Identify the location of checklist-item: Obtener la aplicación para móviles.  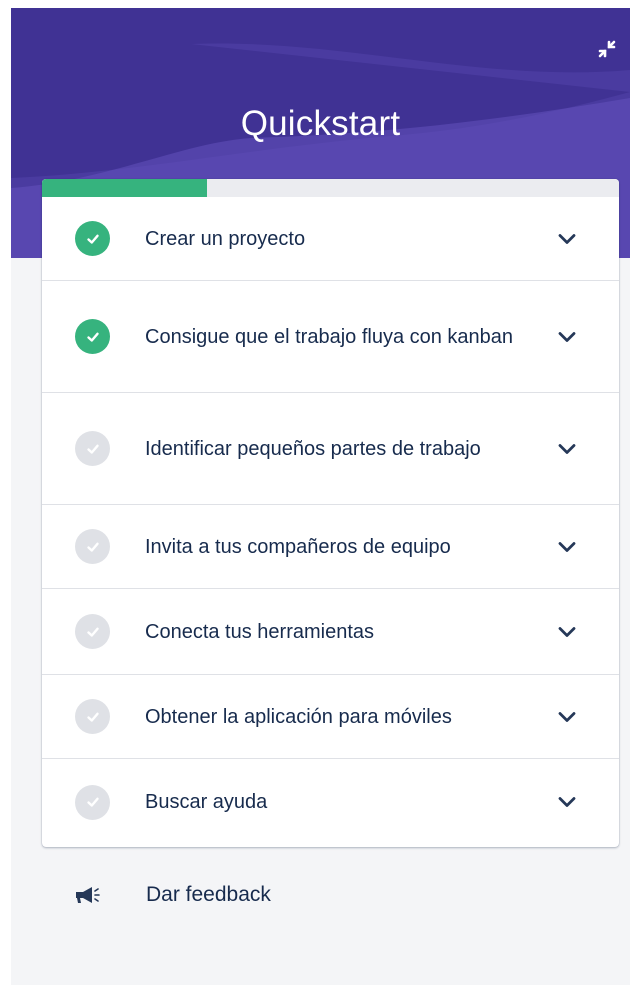
(330, 717).